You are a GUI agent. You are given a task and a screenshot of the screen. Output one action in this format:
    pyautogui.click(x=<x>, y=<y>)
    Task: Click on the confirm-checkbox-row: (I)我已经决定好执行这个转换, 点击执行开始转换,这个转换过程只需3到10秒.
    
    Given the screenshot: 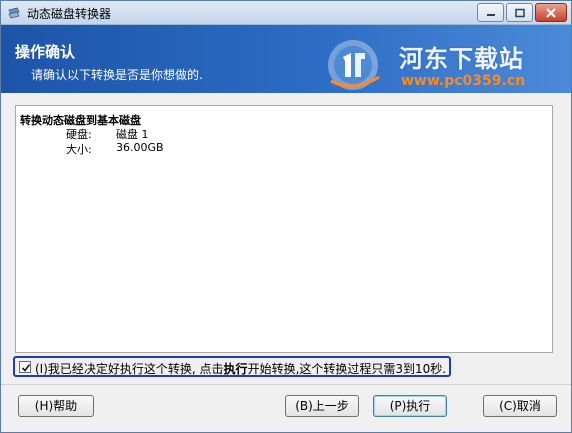 What is the action you would take?
    pyautogui.click(x=232, y=366)
    